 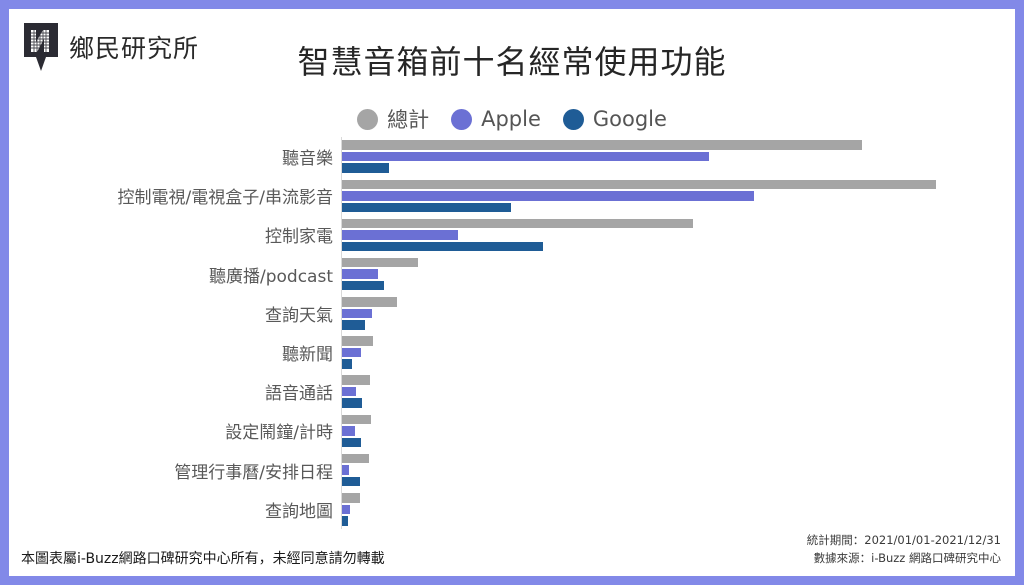 I want to click on bar-row: 語音通話, so click(x=509, y=391).